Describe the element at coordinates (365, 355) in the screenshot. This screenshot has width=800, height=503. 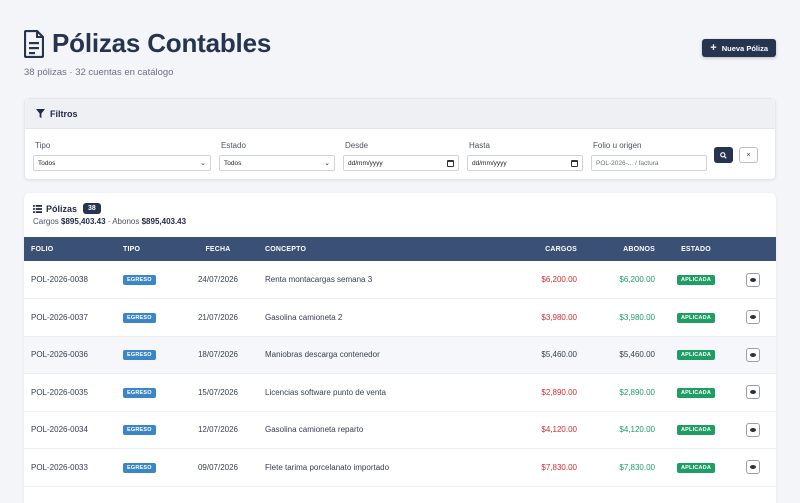
I see `concepto-cell: Maniobras descarga contenedor` at that location.